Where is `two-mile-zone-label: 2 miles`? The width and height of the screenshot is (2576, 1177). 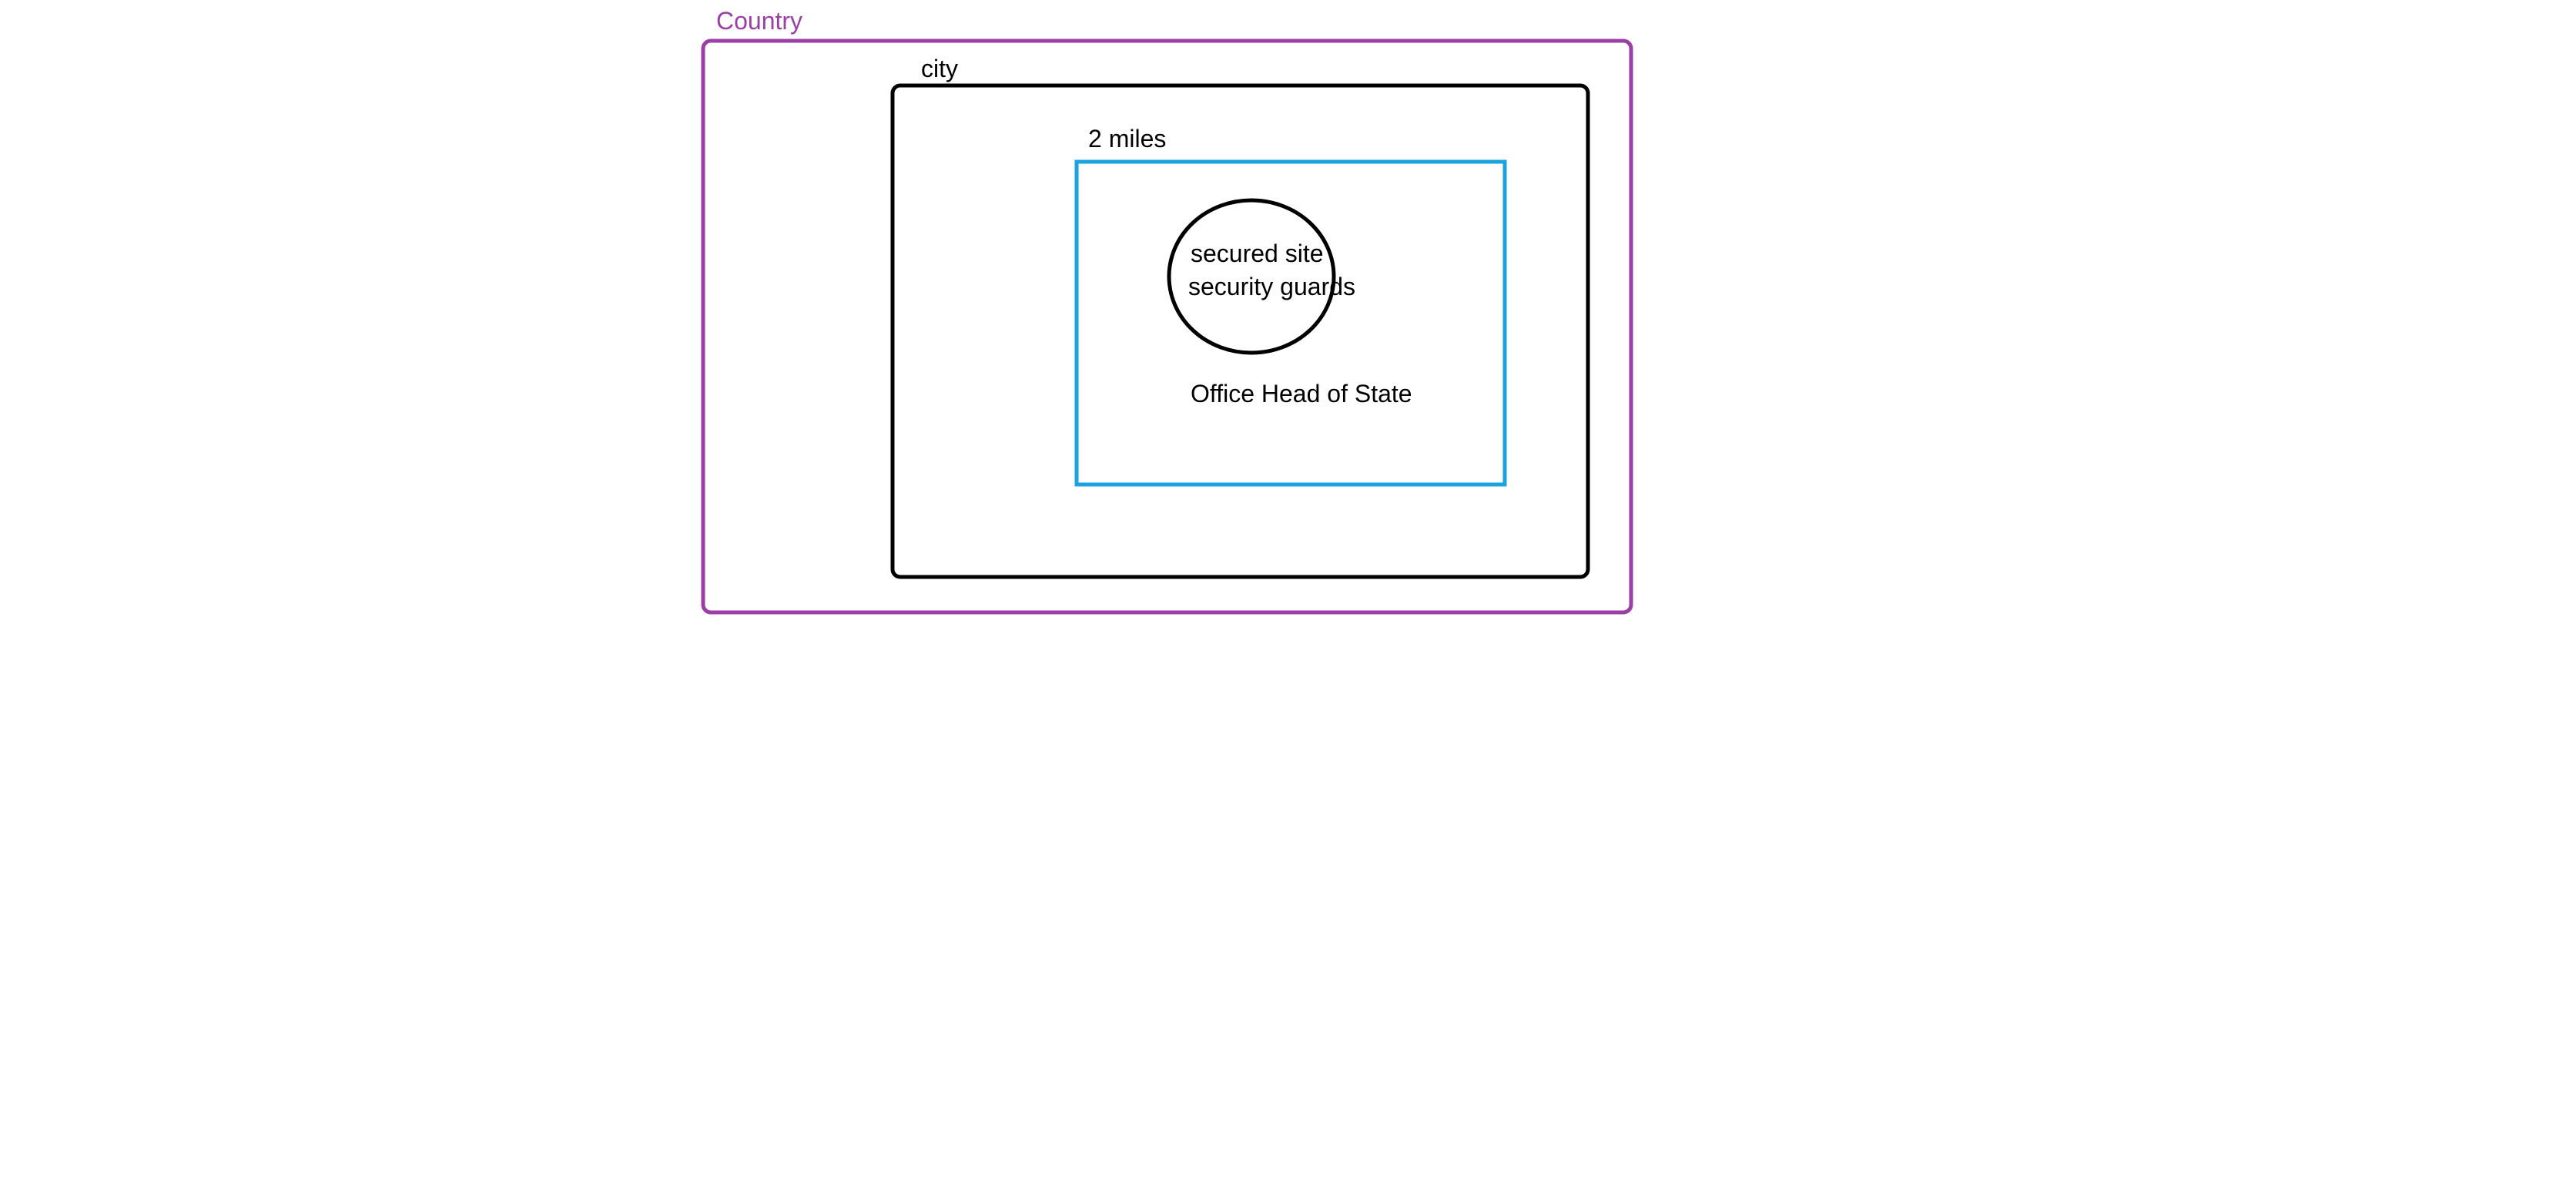
two-mile-zone-label: 2 miles is located at coordinates (1127, 139).